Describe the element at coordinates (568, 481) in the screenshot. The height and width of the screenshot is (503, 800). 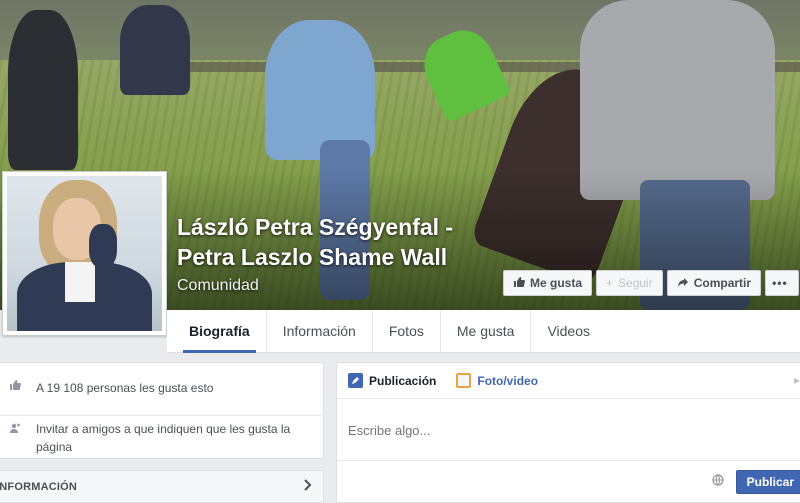
I see `composer-footer: Publicar` at that location.